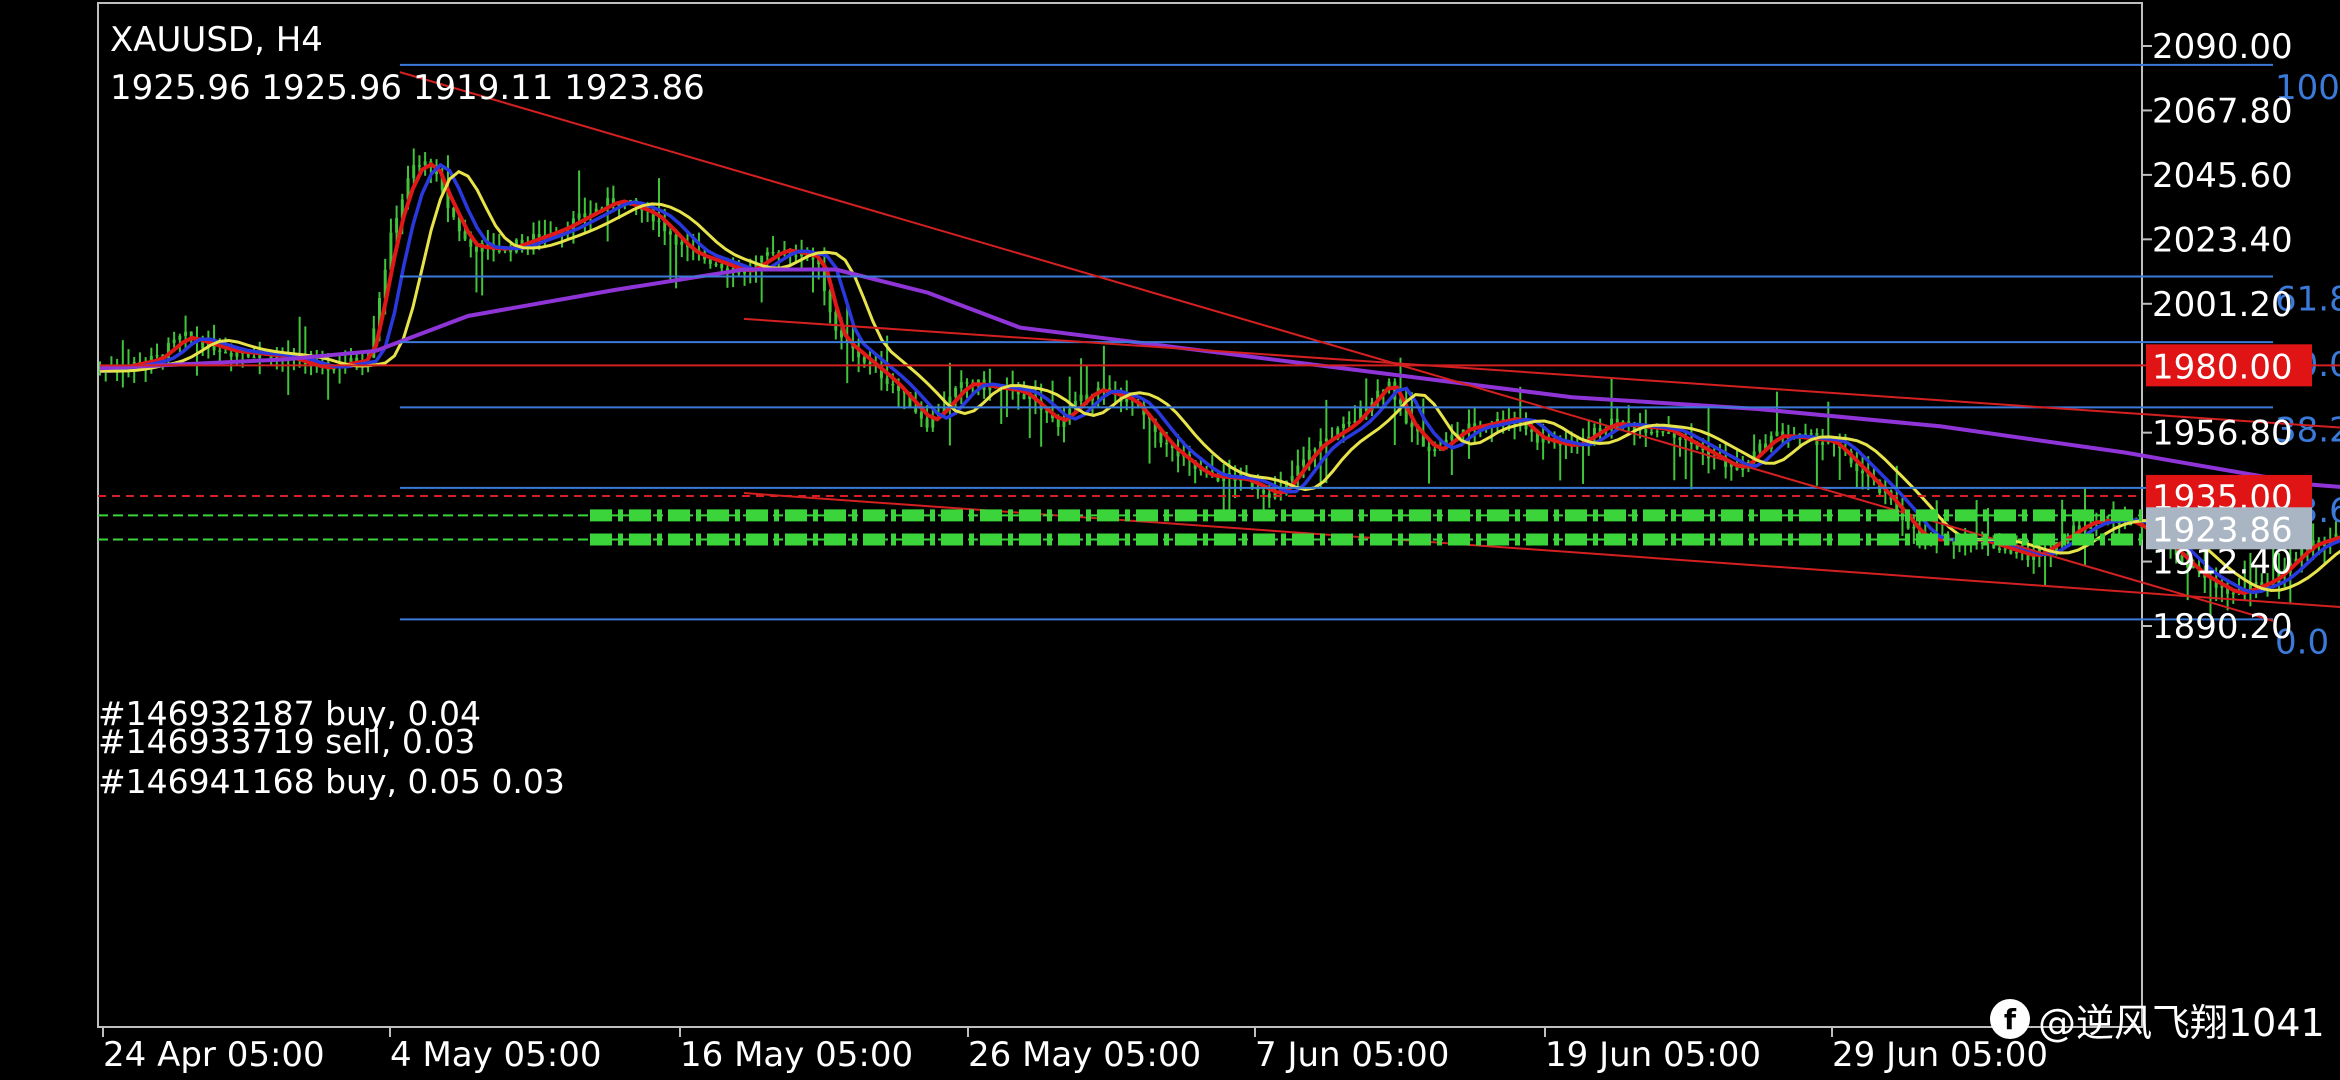 This screenshot has width=2340, height=1080. What do you see at coordinates (2222, 434) in the screenshot?
I see `y-tick-label: 1956.80` at bounding box center [2222, 434].